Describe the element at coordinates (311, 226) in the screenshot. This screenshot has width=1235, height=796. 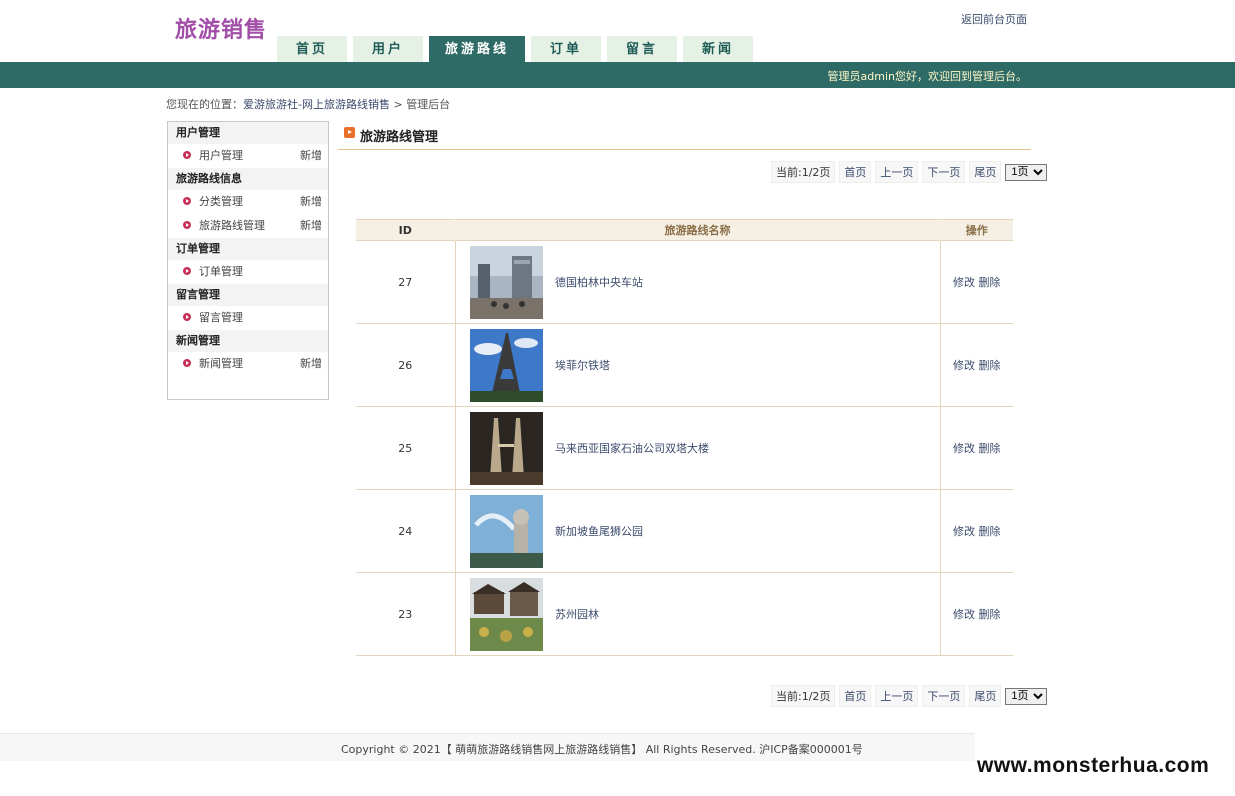
I see `sidebar-add-route-link: 新增` at that location.